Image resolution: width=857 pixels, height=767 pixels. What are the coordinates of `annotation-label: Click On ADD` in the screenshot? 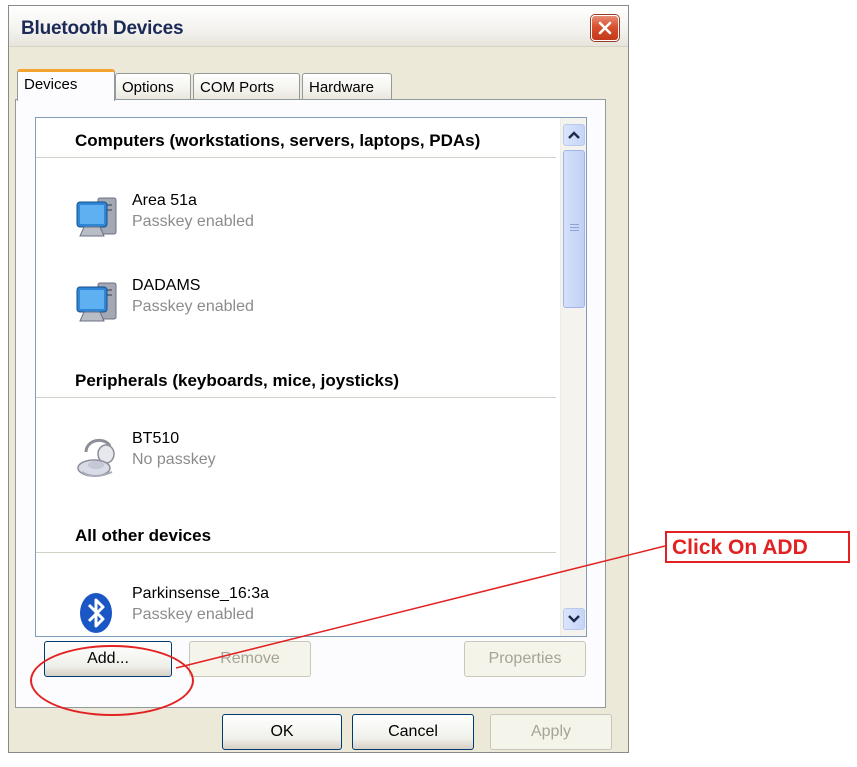 It's located at (757, 547).